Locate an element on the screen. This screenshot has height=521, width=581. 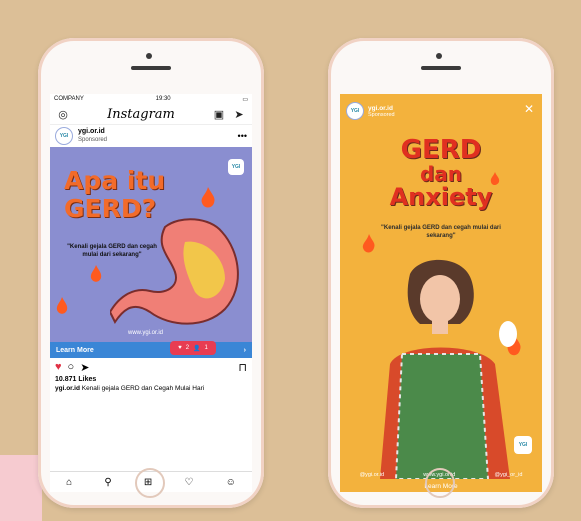
profile-icon: ☺ is located at coordinates (231, 482).